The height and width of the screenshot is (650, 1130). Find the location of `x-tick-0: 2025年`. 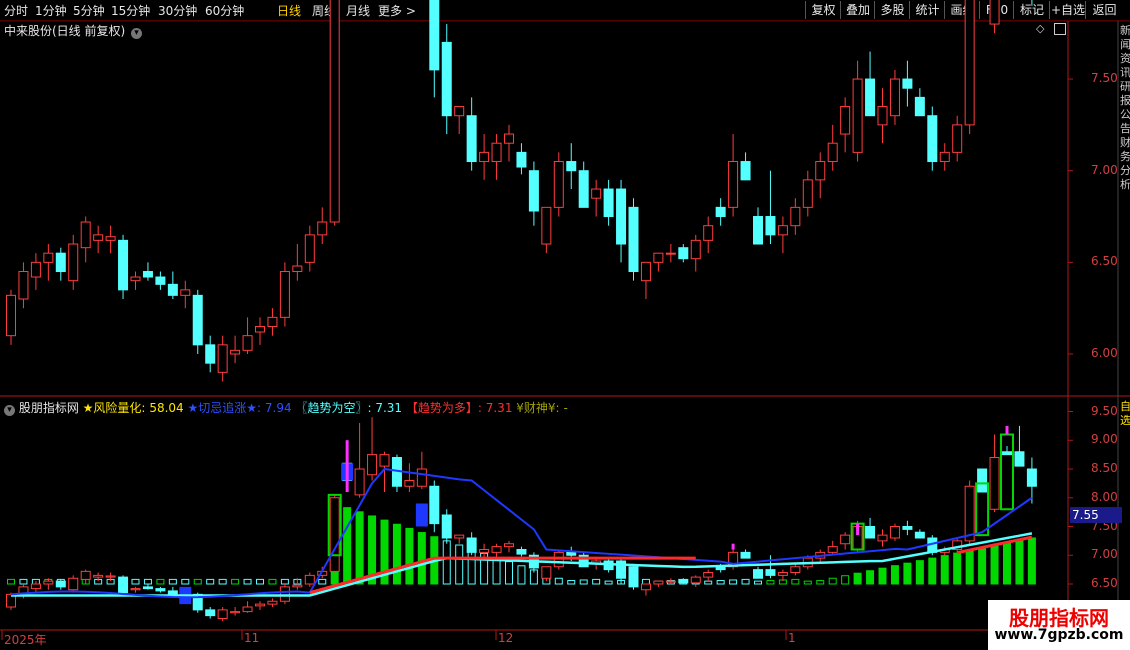

x-tick-0: 2025年 is located at coordinates (25, 640).